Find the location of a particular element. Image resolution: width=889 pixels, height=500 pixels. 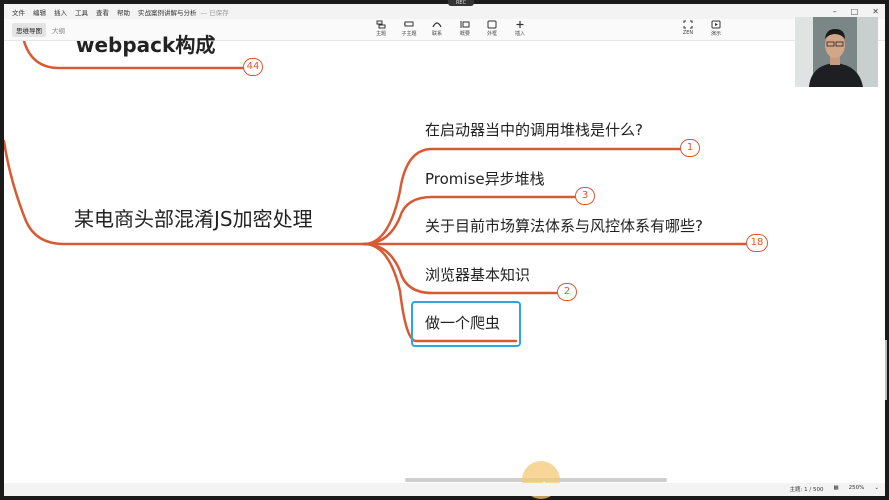

minimize-icon: – is located at coordinates (835, 11).